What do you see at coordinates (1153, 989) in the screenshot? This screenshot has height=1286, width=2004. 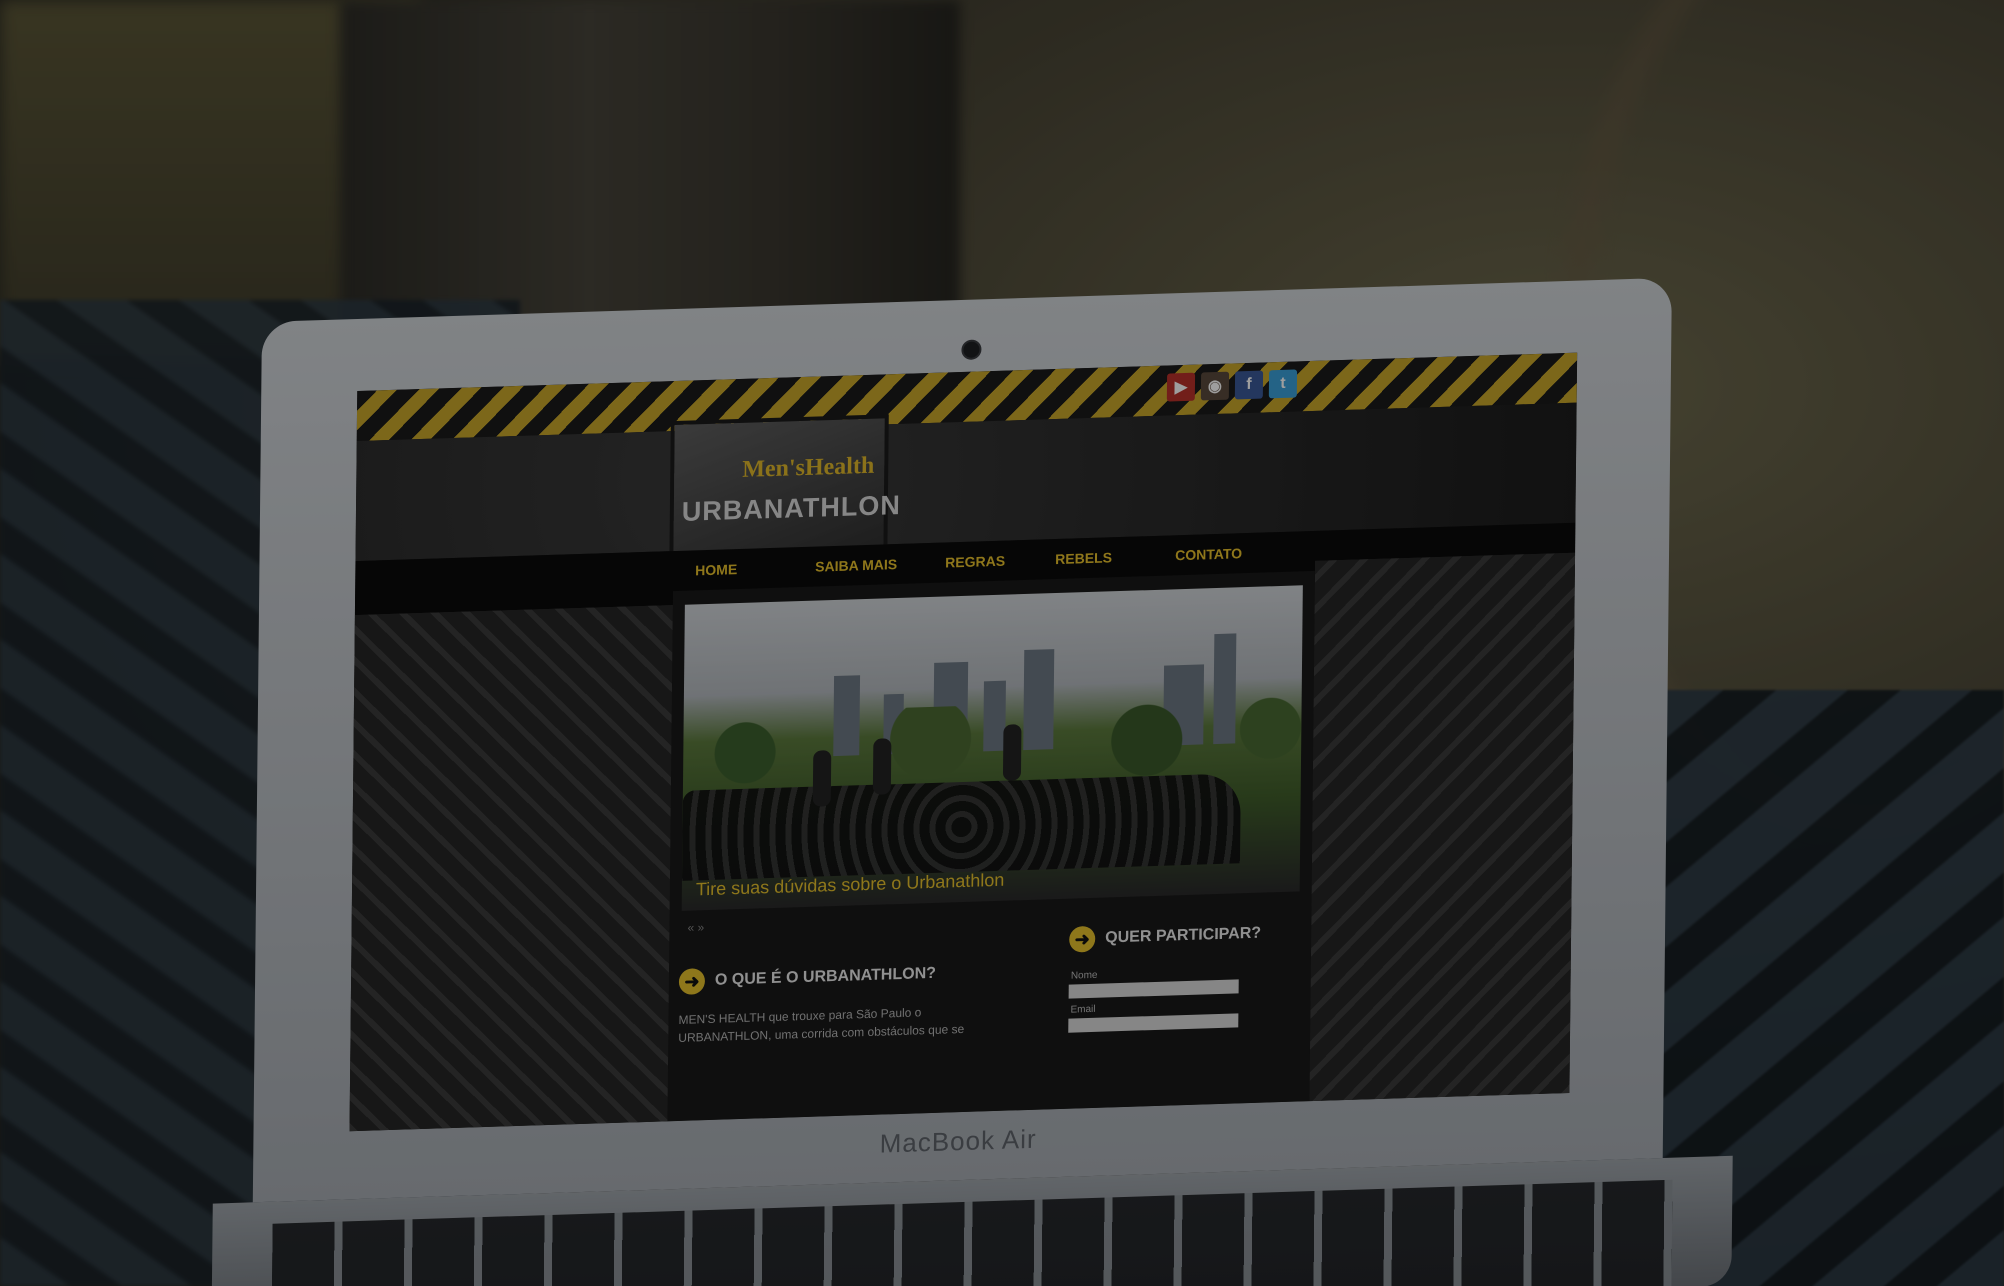 I see `name-field` at bounding box center [1153, 989].